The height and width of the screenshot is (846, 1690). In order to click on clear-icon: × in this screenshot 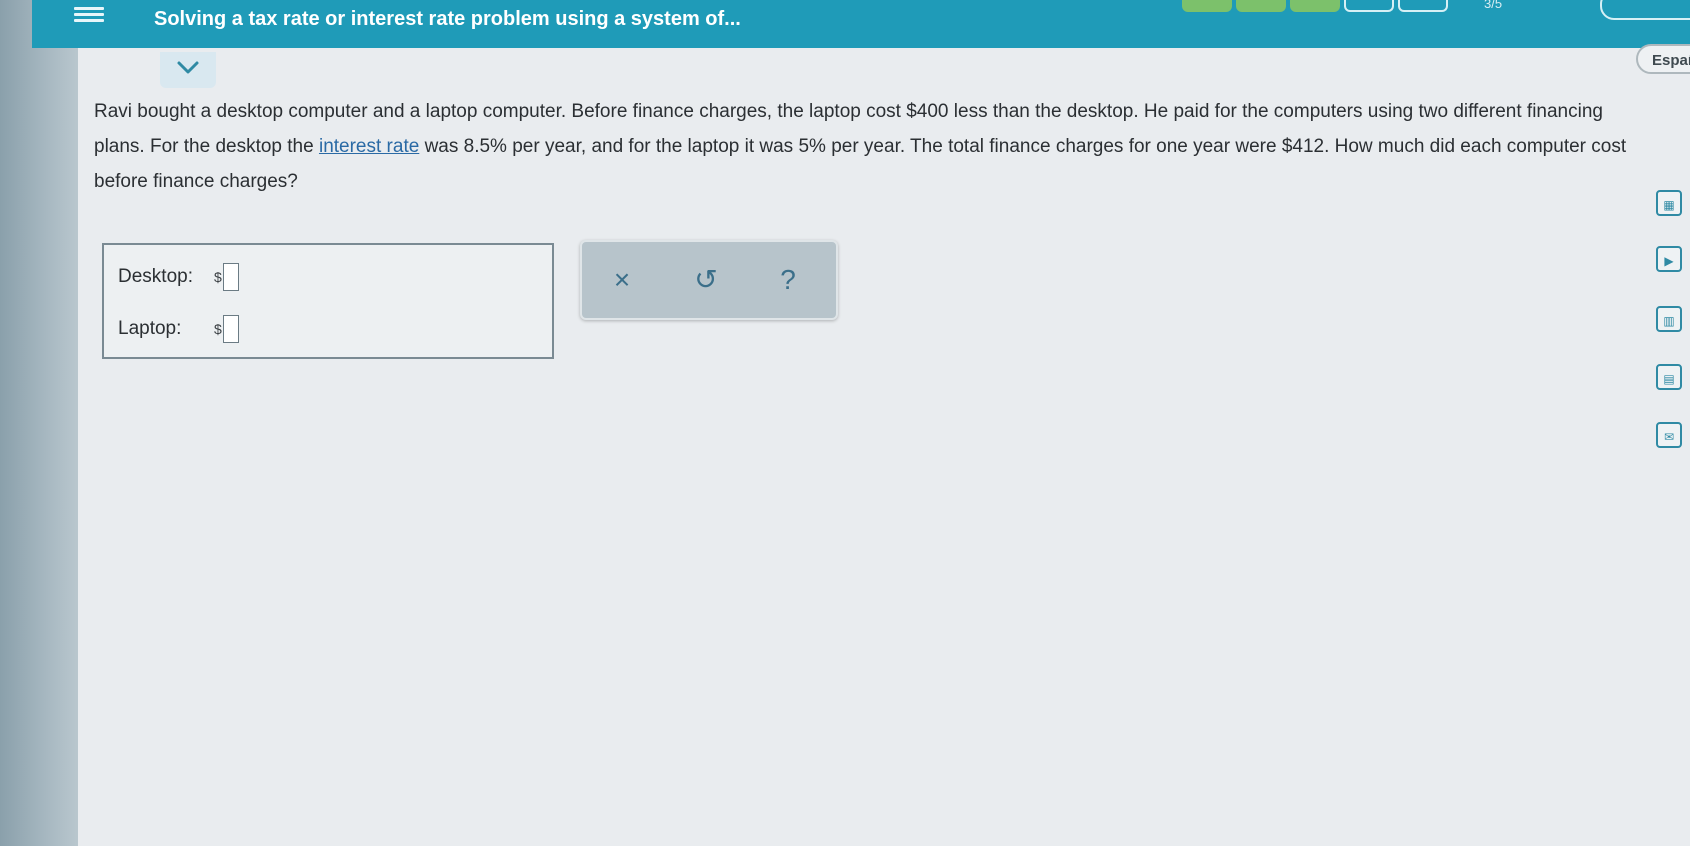, I will do `click(622, 280)`.